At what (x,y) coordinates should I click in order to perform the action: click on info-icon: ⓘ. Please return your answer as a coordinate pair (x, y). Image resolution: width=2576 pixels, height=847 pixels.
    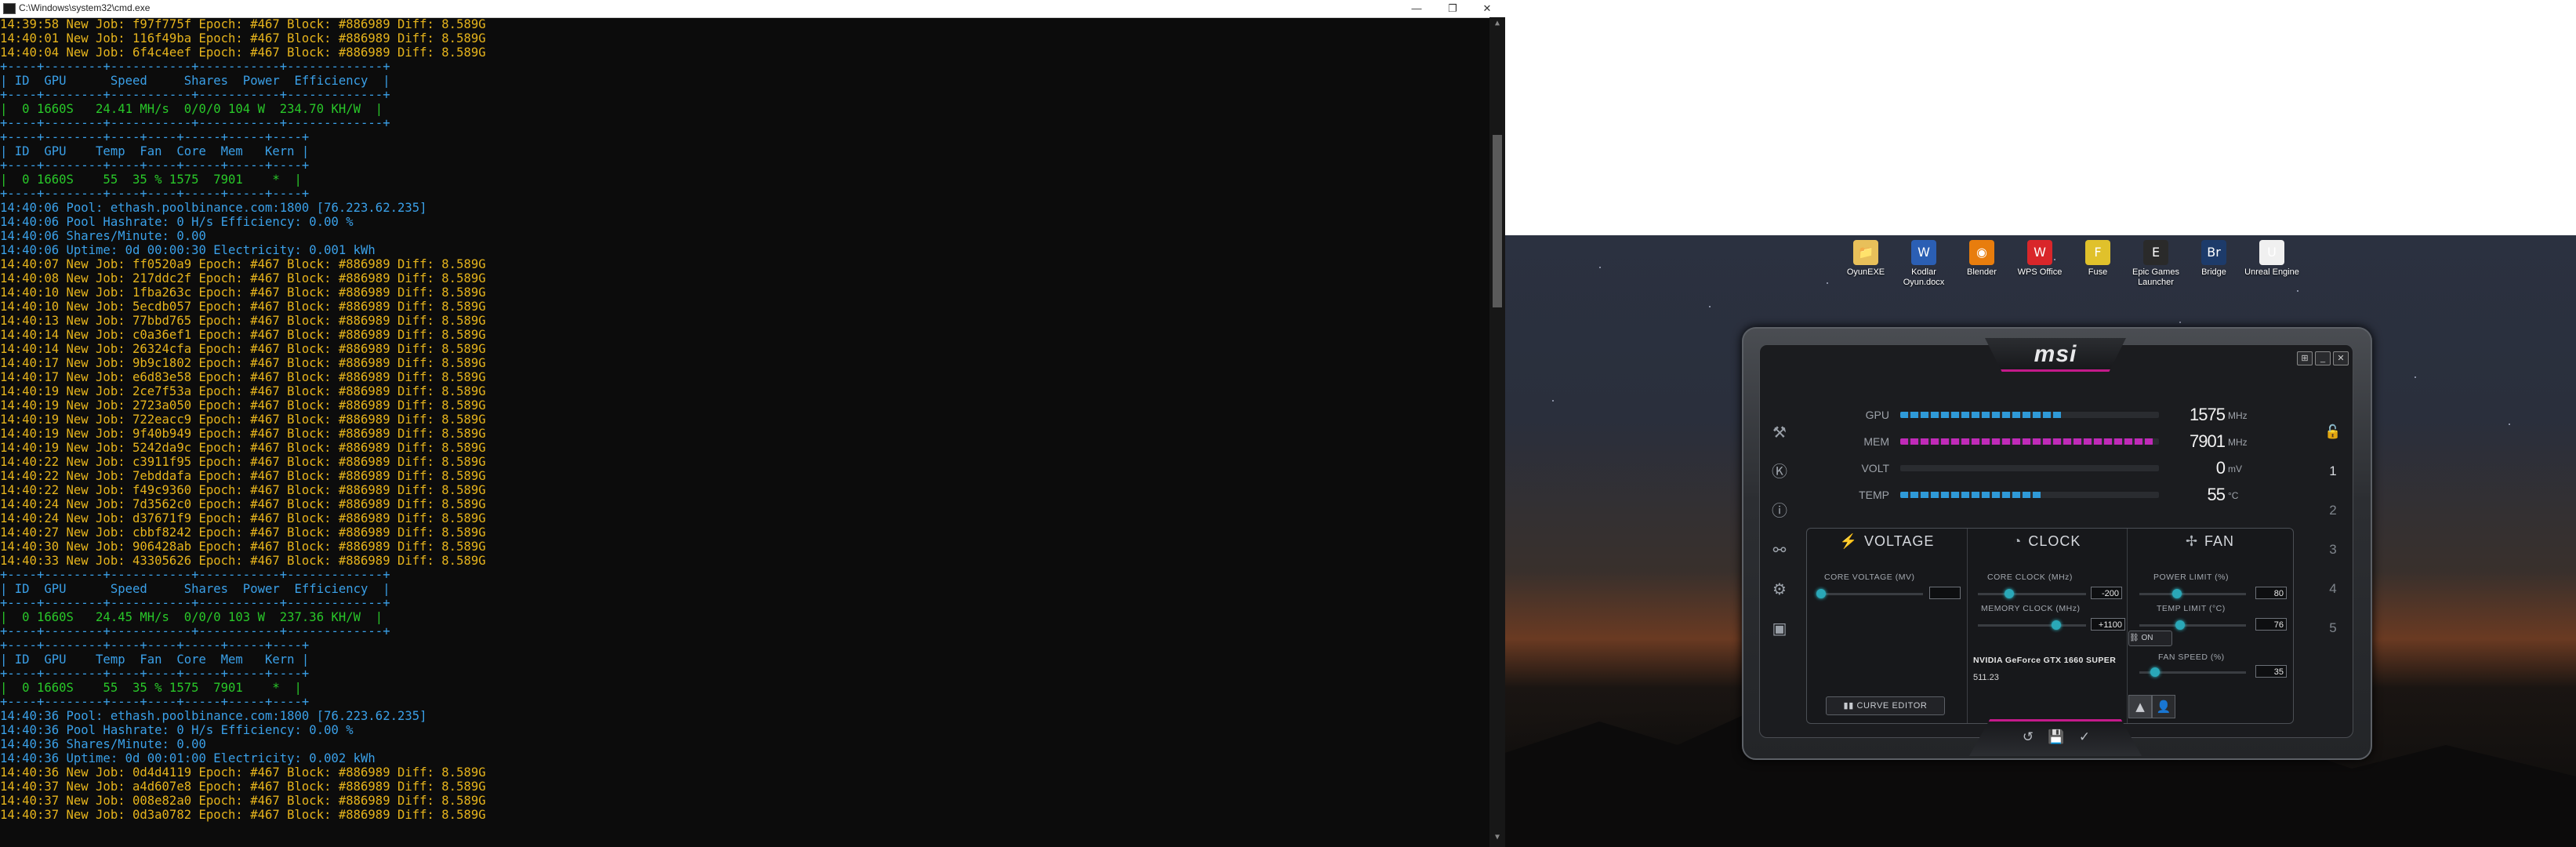
    Looking at the image, I should click on (1780, 511).